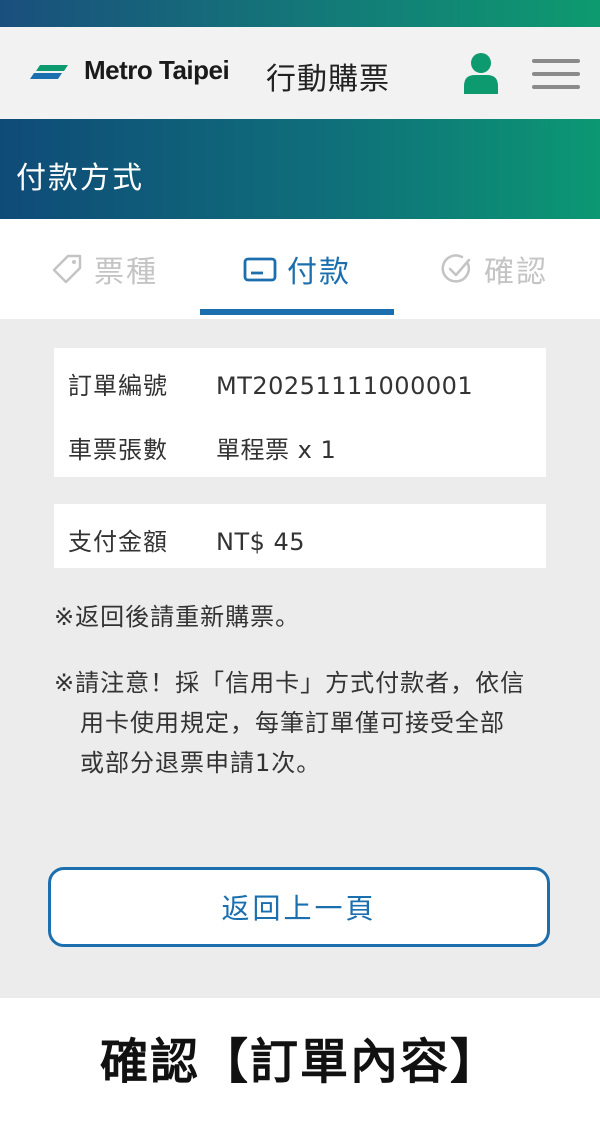  I want to click on ticket-count-label: 車票張數, so click(118, 450).